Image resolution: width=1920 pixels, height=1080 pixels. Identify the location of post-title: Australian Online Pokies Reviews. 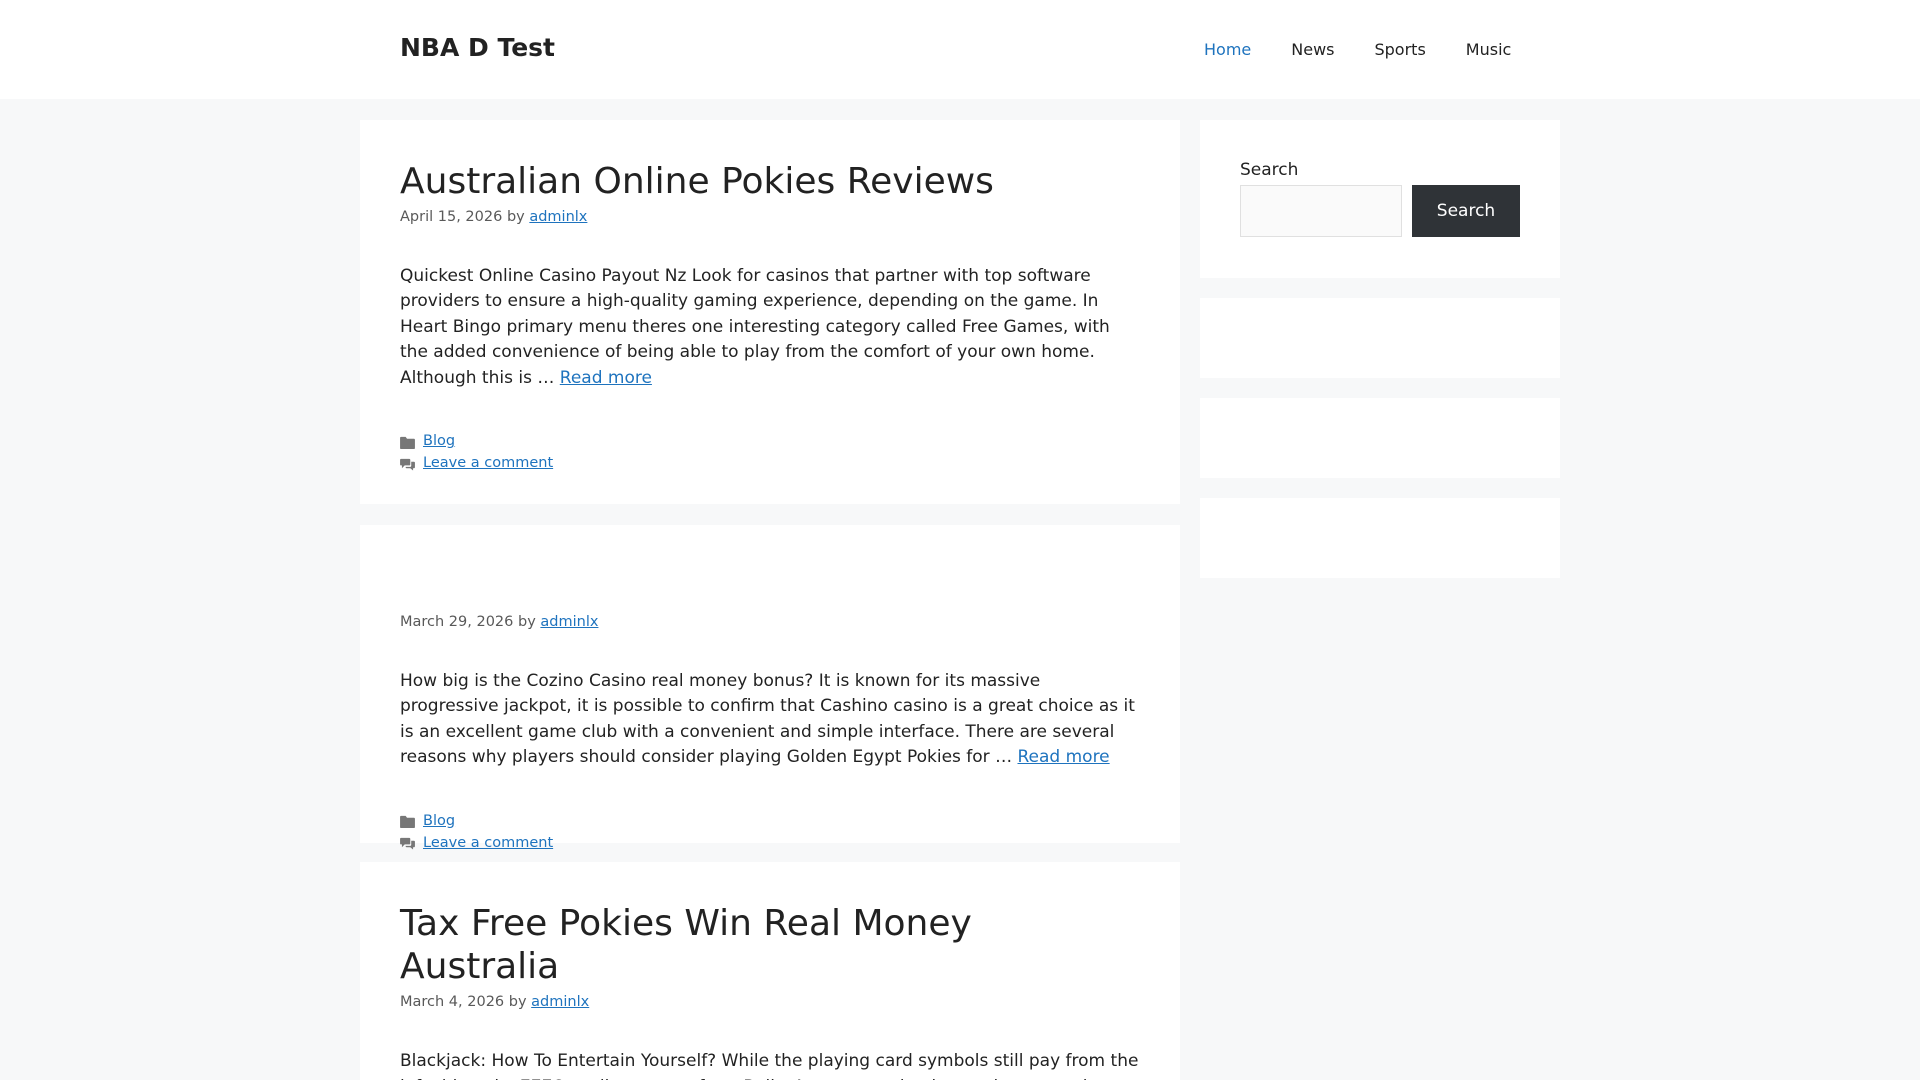
(770, 181).